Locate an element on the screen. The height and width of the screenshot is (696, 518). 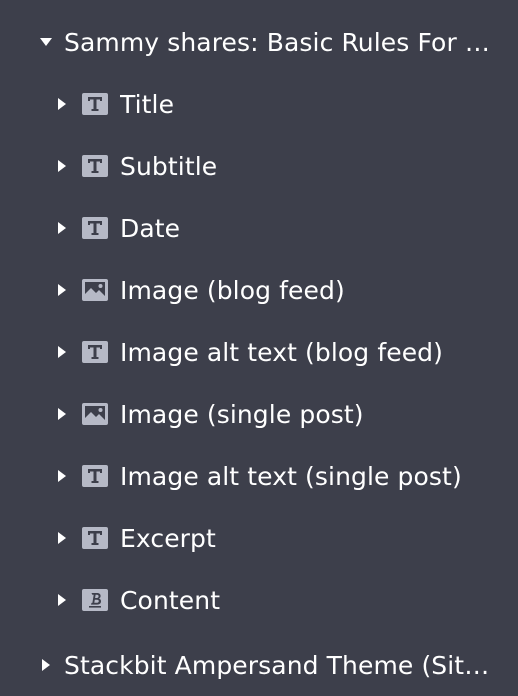
tree-node-label: Title is located at coordinates (147, 104).